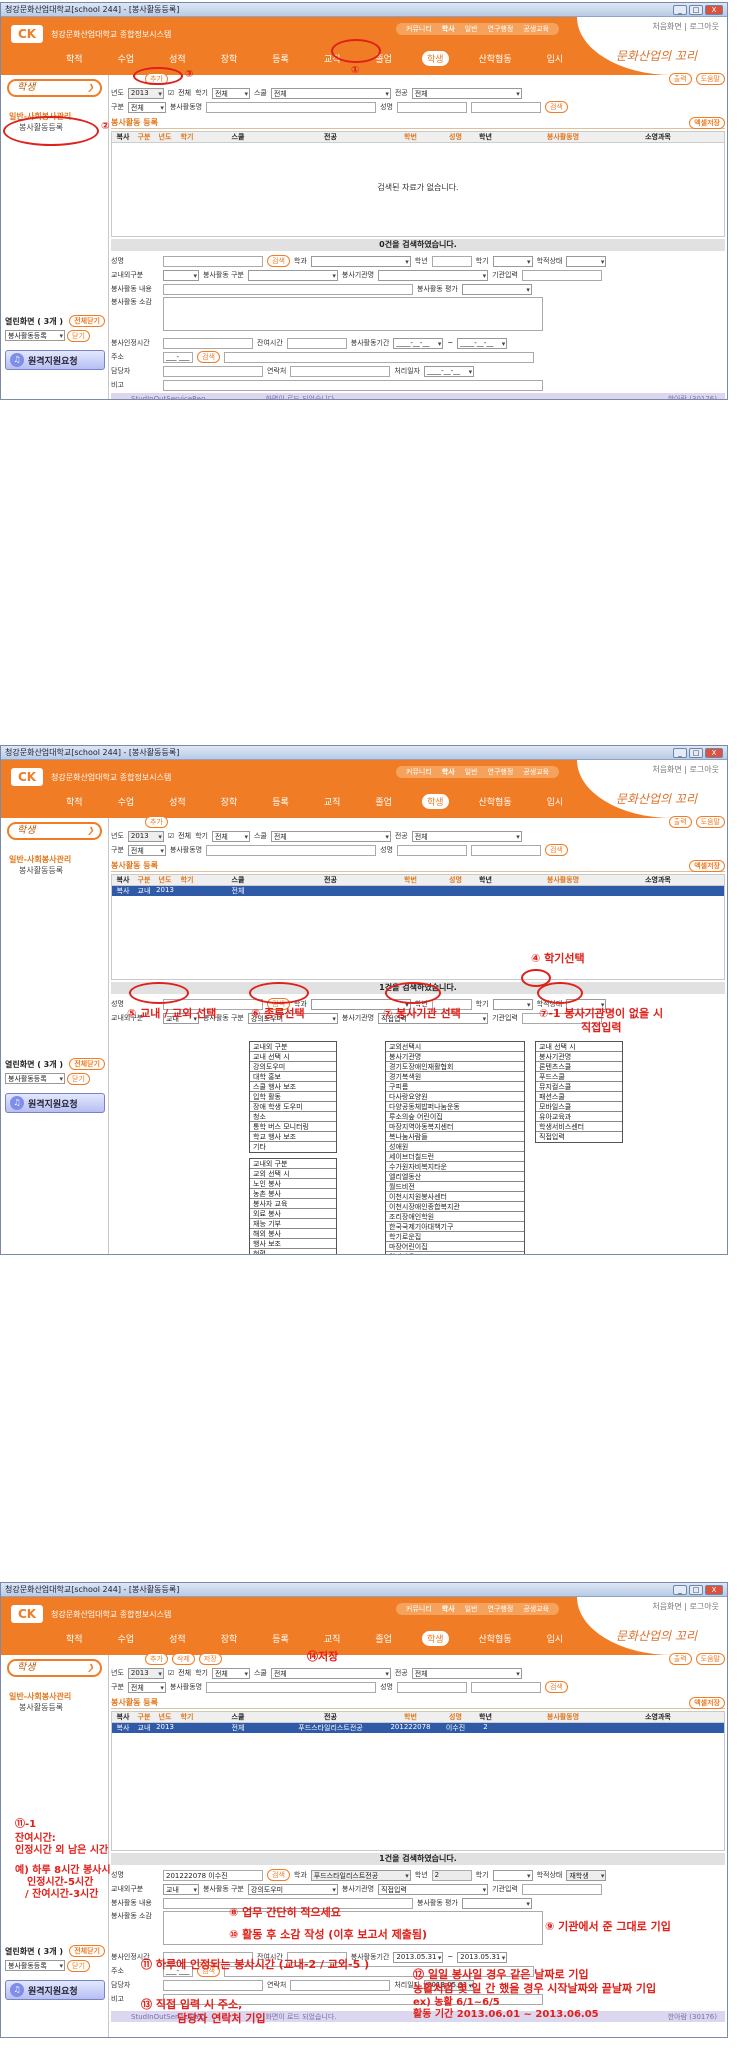 This screenshot has width=740, height=2061. Describe the element at coordinates (181, 275) in the screenshot. I see `form-inout-select` at that location.